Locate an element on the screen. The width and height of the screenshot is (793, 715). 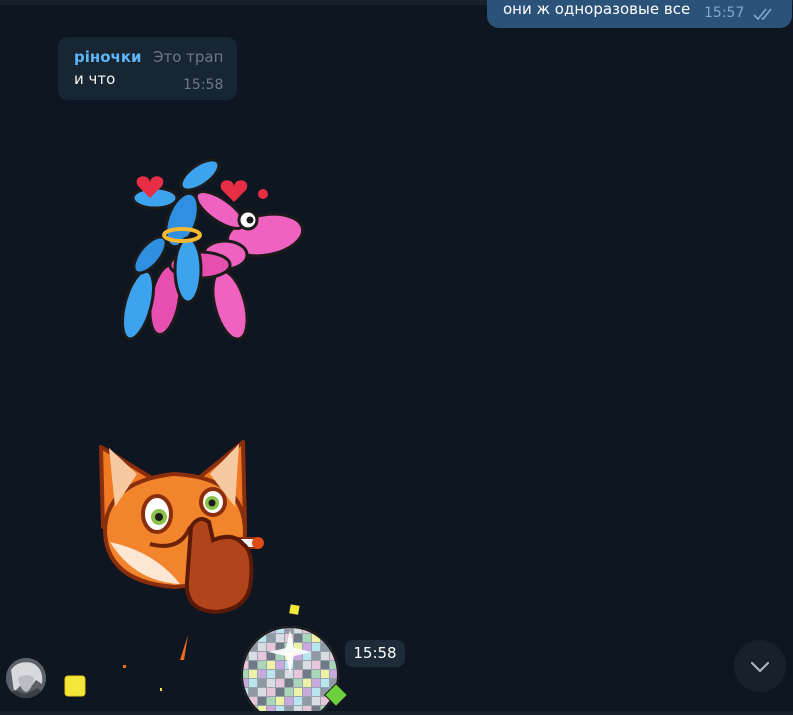
double-check-icon is located at coordinates (762, 14).